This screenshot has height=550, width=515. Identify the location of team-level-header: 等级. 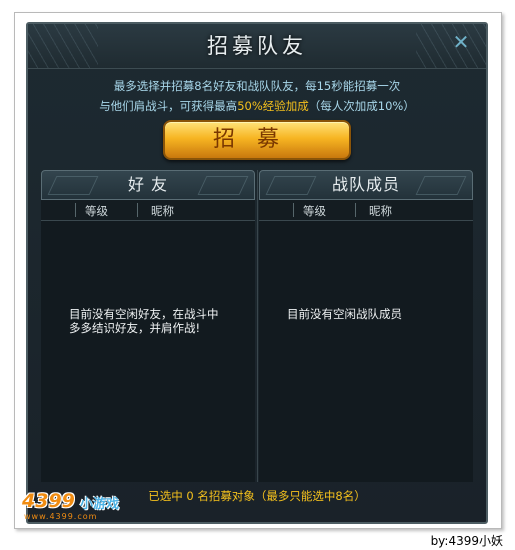
(314, 211).